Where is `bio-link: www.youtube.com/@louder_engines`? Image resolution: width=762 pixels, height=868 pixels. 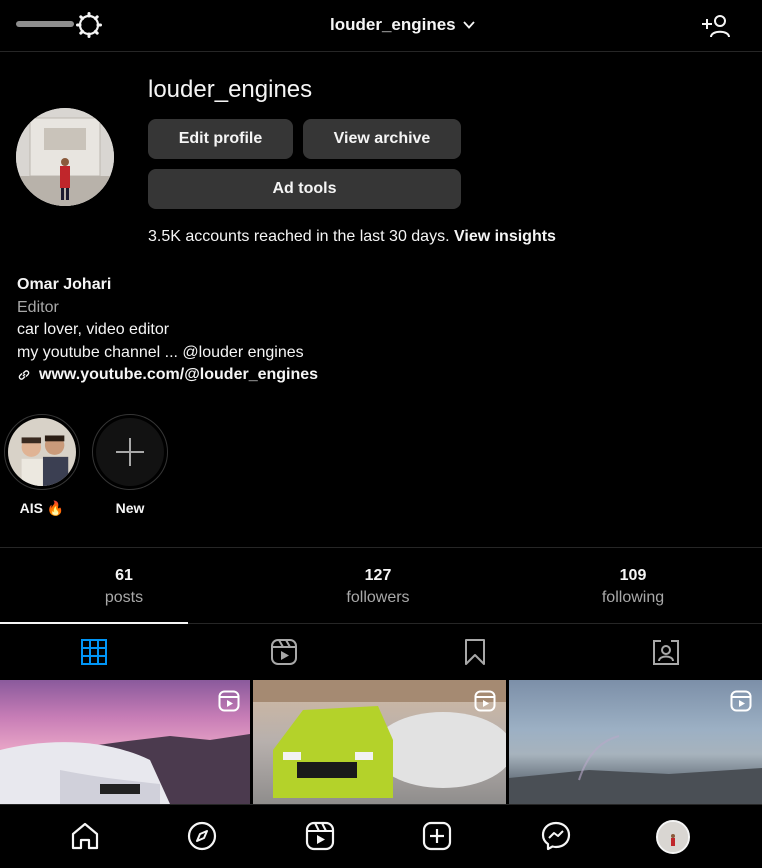
bio-link: www.youtube.com/@louder_engines is located at coordinates (167, 375).